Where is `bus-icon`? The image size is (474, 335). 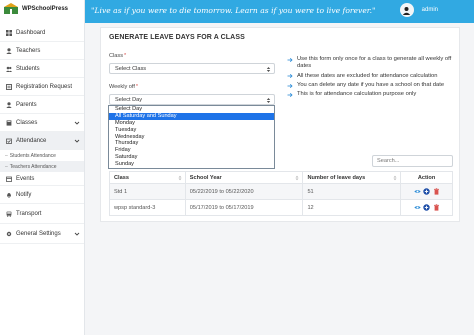
bus-icon is located at coordinates (9, 214).